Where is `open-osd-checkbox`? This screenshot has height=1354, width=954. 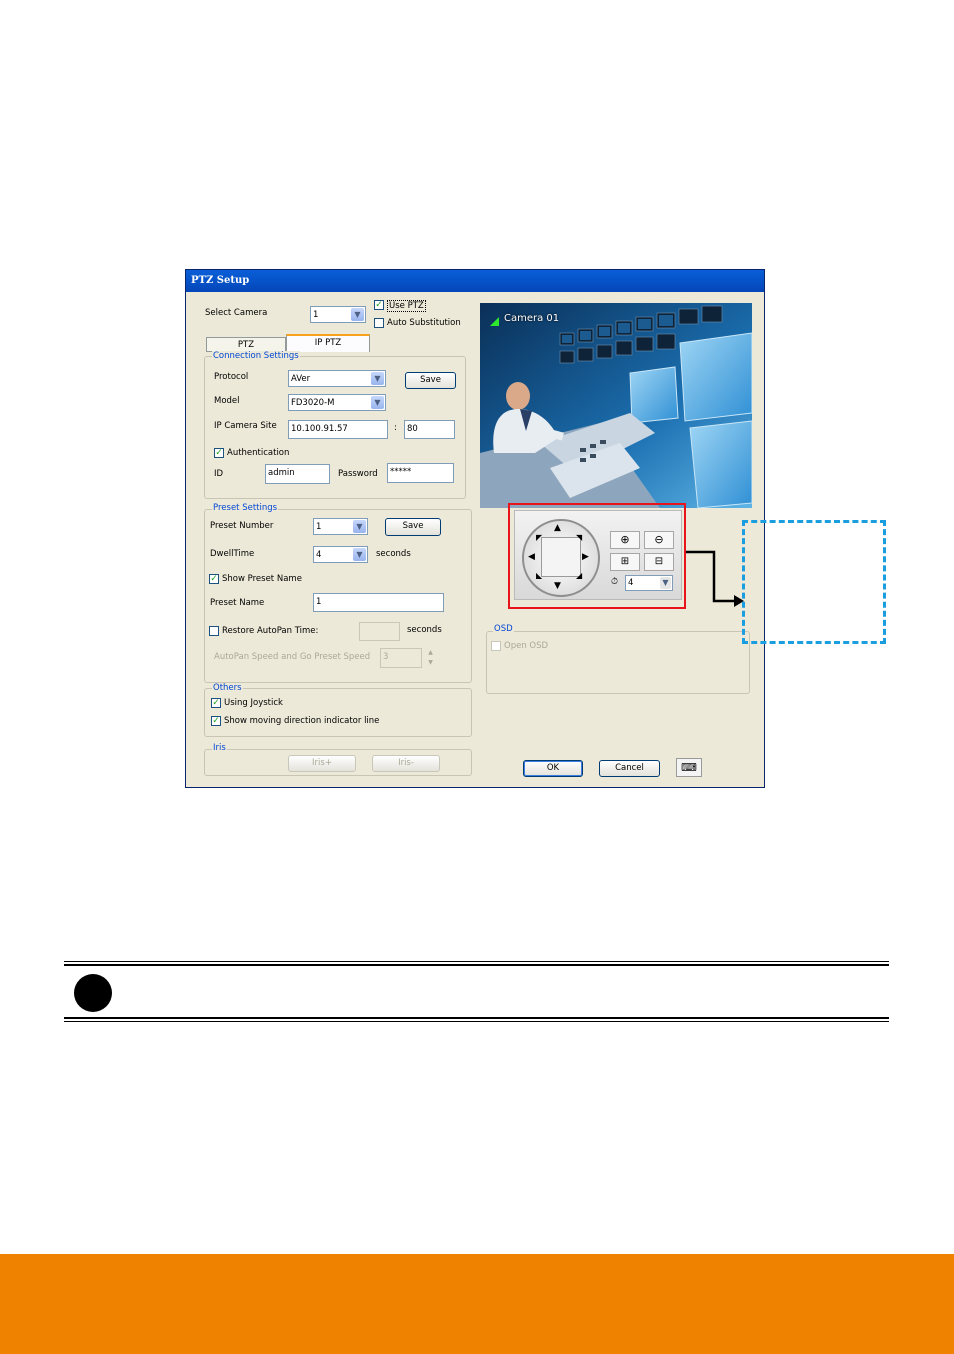 open-osd-checkbox is located at coordinates (496, 646).